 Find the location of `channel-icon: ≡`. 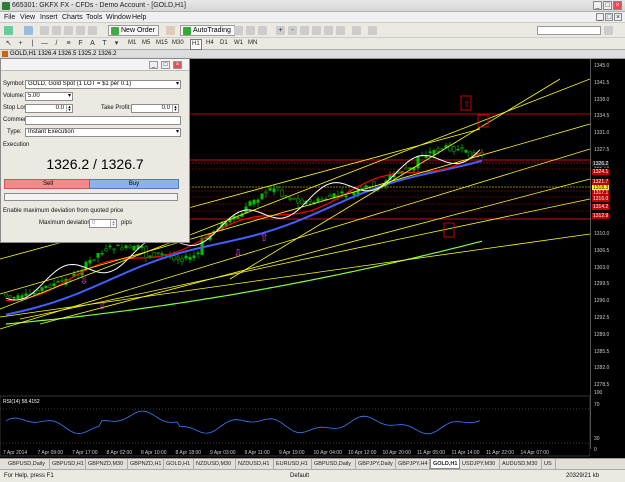

channel-icon: ≡ is located at coordinates (68, 43).